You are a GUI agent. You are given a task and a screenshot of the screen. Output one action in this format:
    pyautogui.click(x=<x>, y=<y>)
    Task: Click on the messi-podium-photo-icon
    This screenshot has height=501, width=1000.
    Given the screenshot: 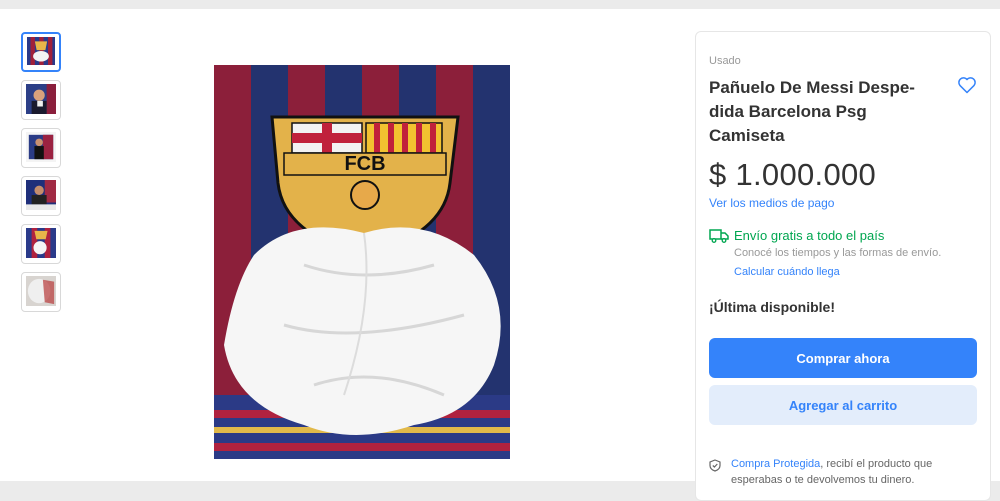 What is the action you would take?
    pyautogui.click(x=41, y=147)
    